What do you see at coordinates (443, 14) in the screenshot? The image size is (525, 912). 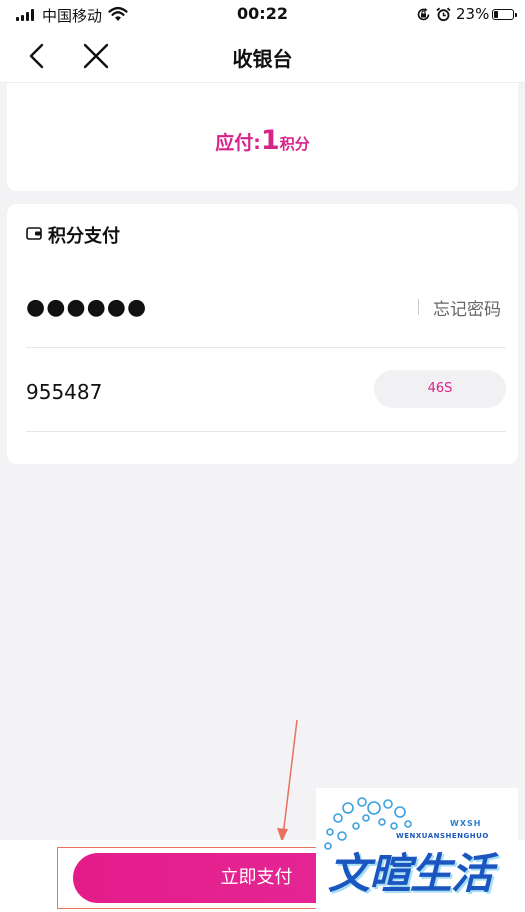 I see `alarm-icon` at bounding box center [443, 14].